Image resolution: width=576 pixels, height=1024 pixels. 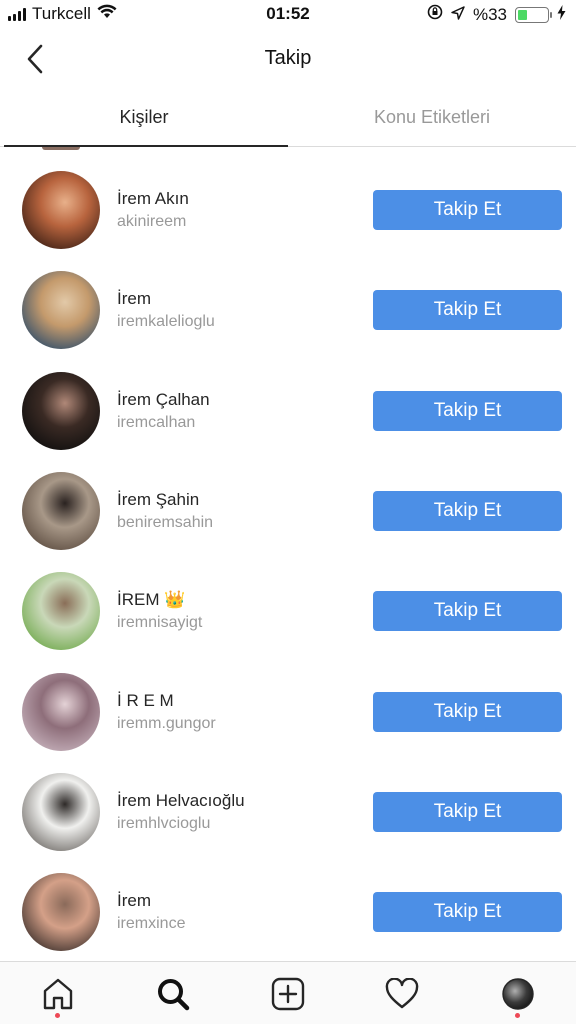 What do you see at coordinates (288, 15) in the screenshot?
I see `status-bar: Turkcell 01:52 %33` at bounding box center [288, 15].